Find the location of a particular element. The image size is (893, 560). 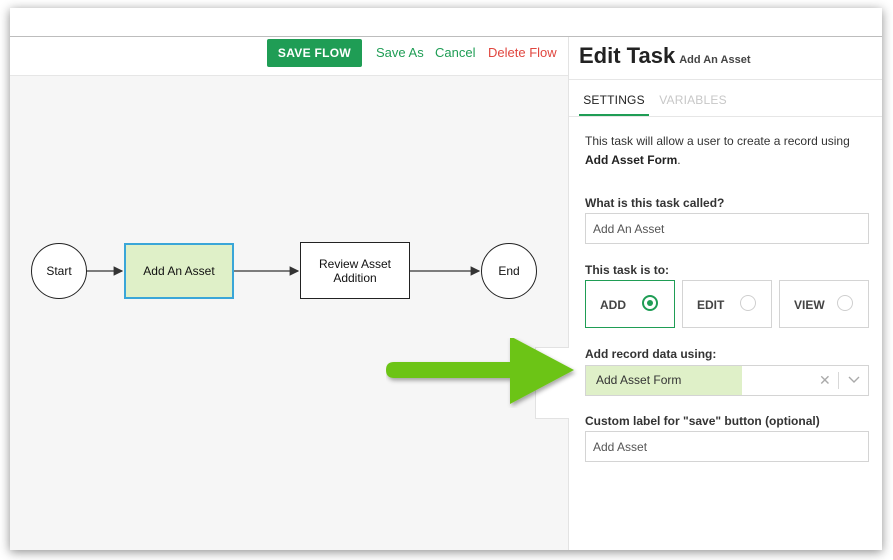

save-label-input is located at coordinates (727, 446).